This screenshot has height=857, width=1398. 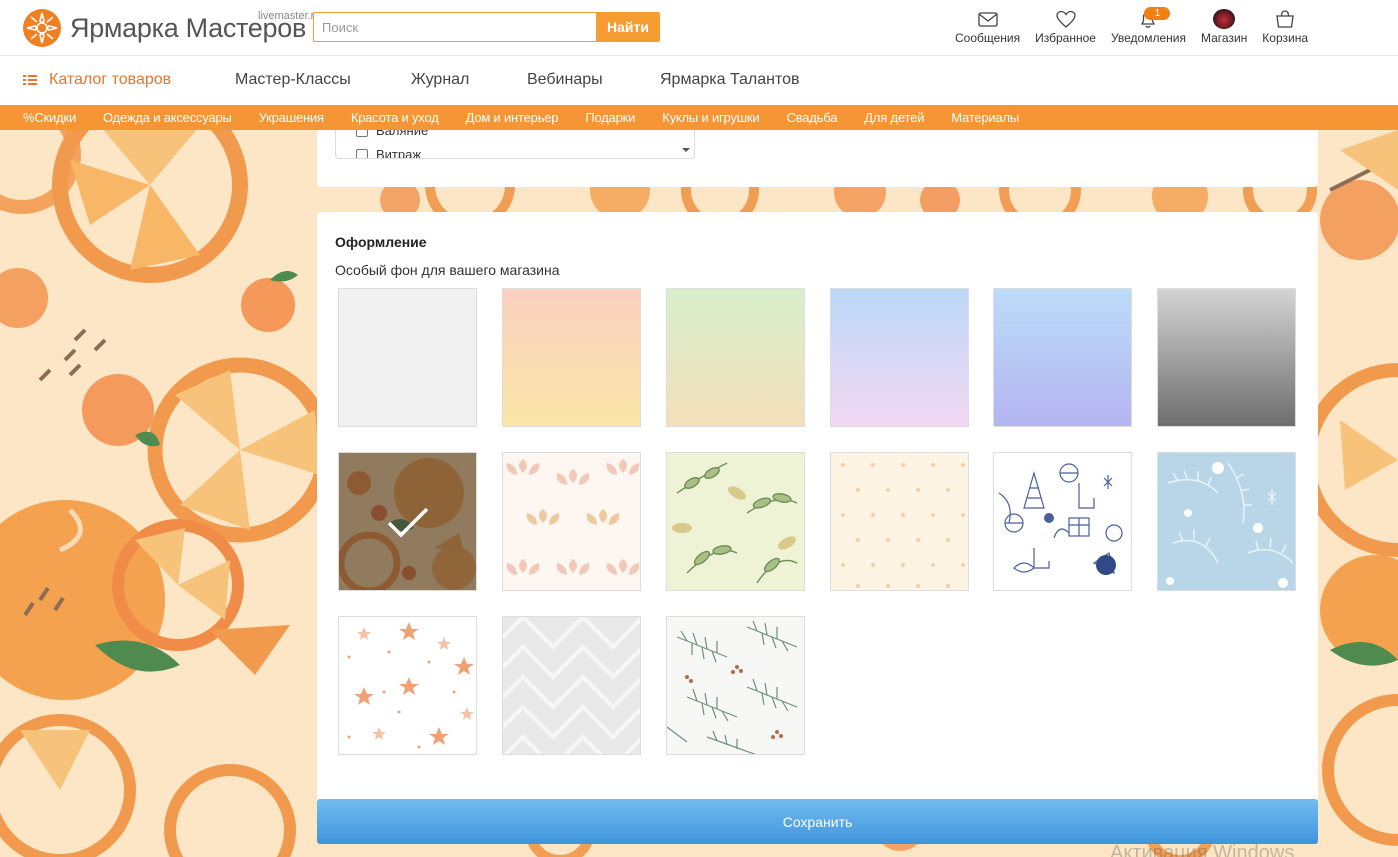 What do you see at coordinates (291, 117) in the screenshot?
I see `category-jewelry: Украшения` at bounding box center [291, 117].